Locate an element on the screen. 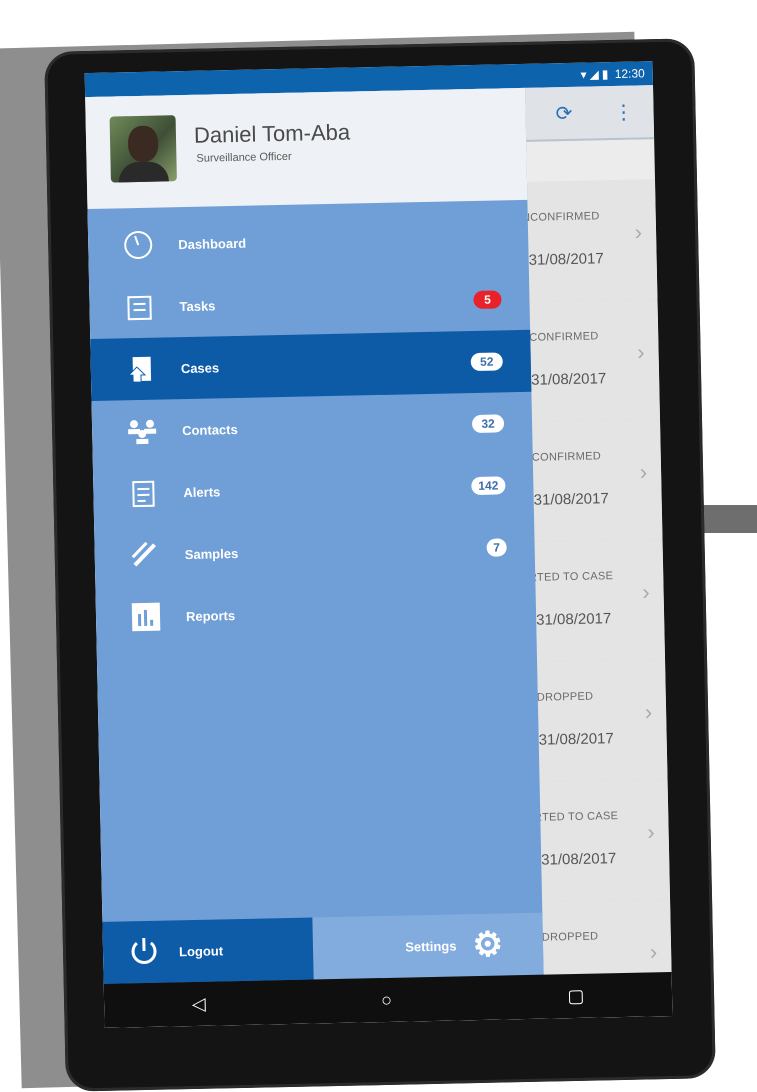 This screenshot has height=1092, width=757. nav-item-contacts: Contacts 32 is located at coordinates (312, 427).